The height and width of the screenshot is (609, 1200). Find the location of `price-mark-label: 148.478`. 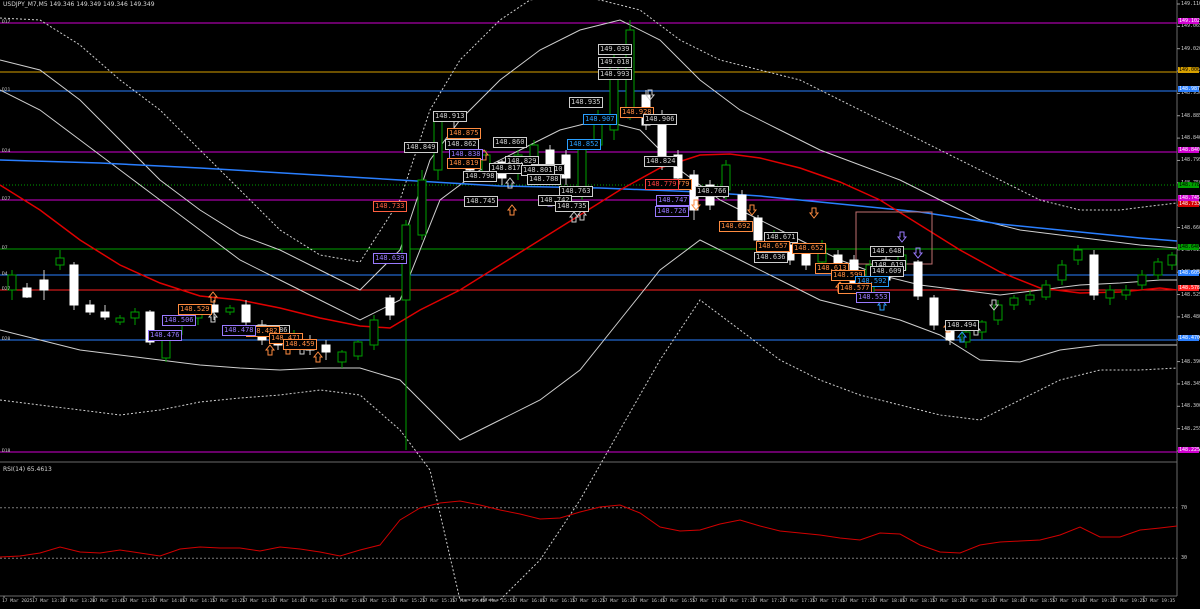

price-mark-label: 148.478 is located at coordinates (239, 330).